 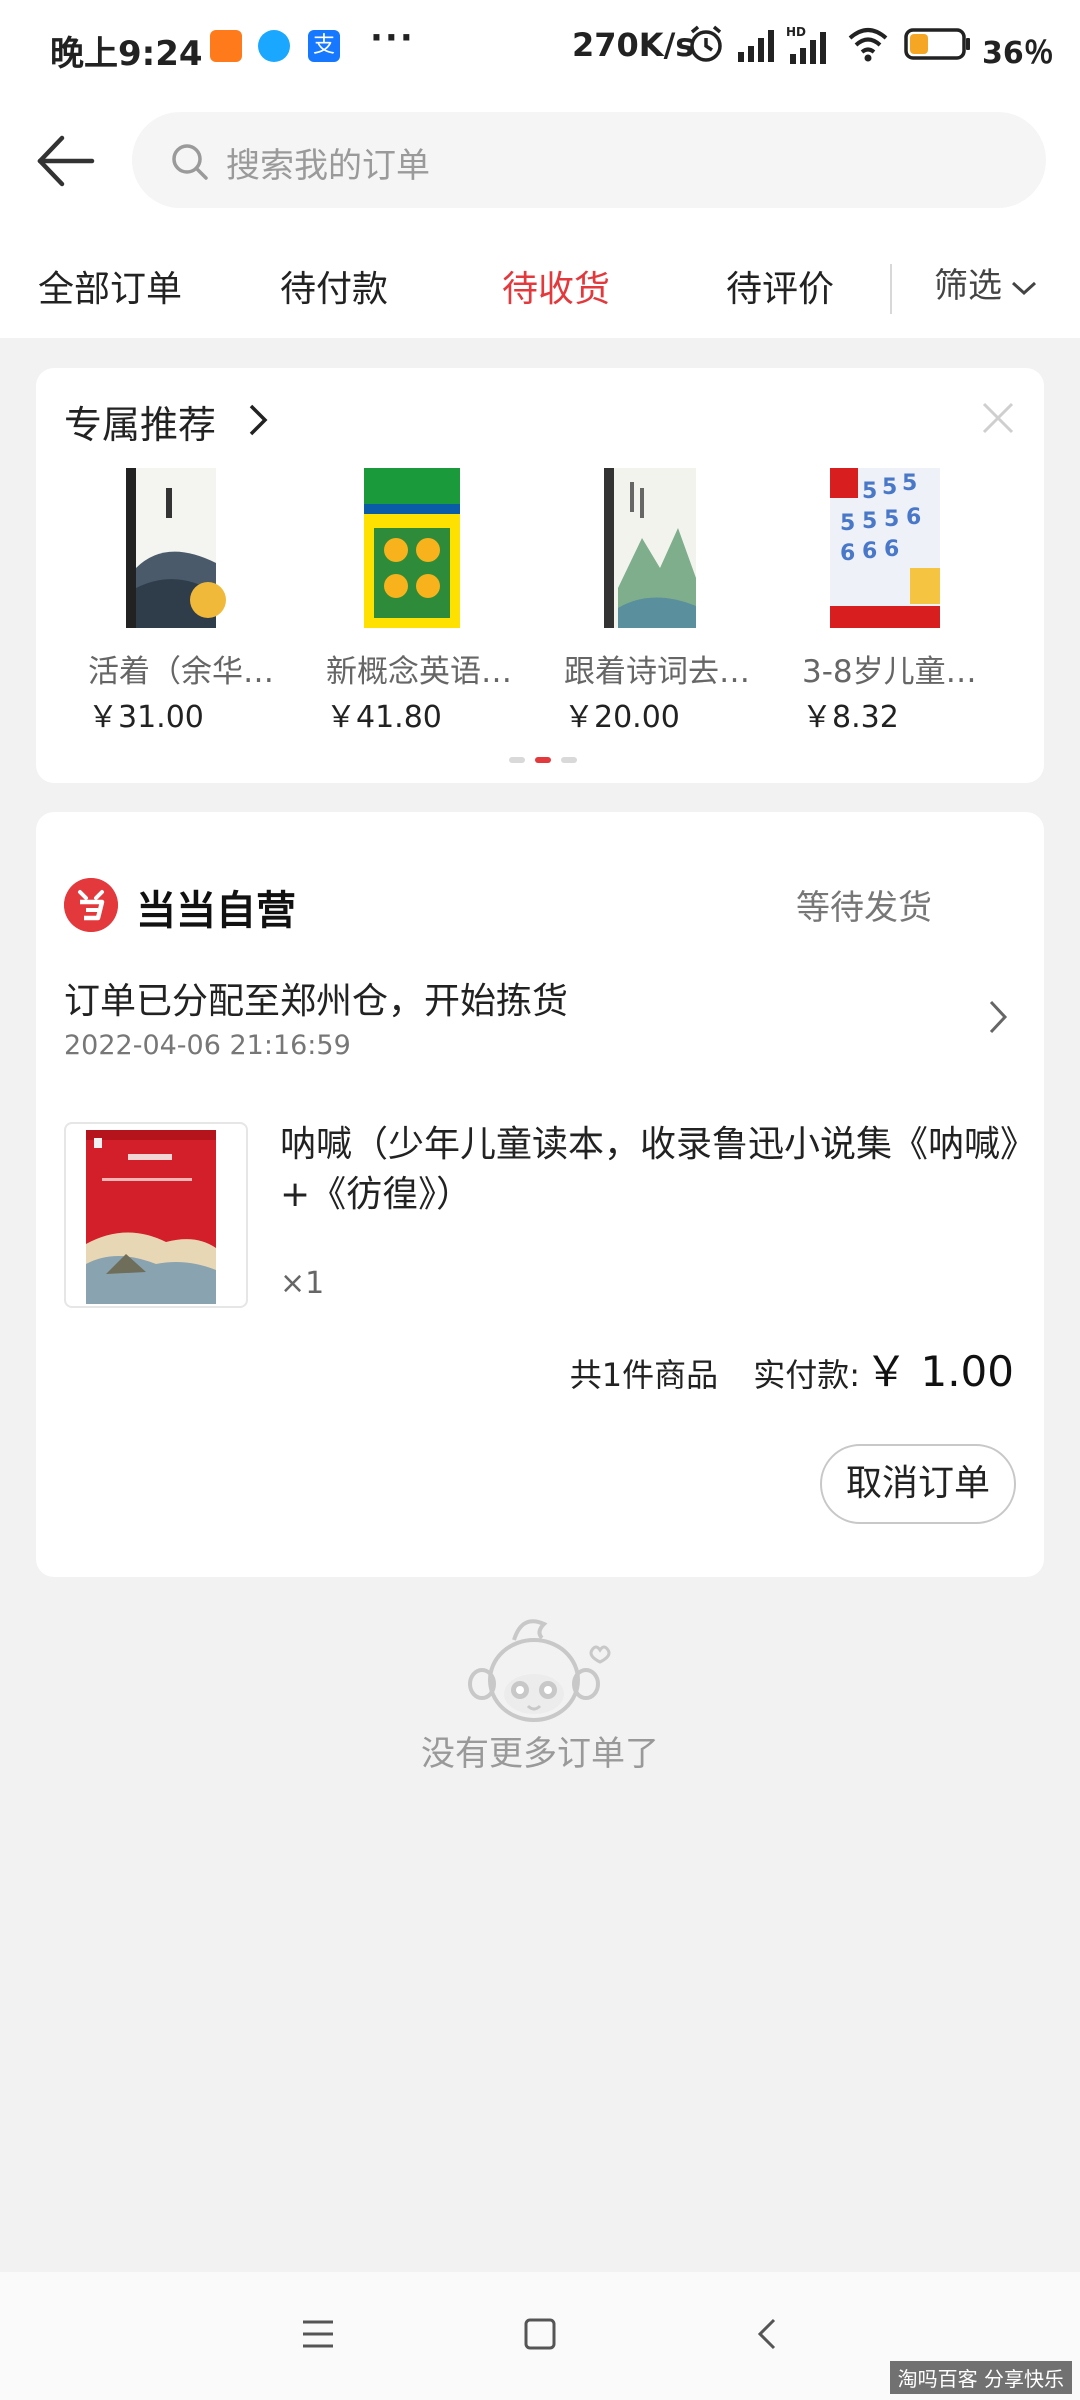 I want to click on shop-name: 当当自营, so click(x=216, y=911).